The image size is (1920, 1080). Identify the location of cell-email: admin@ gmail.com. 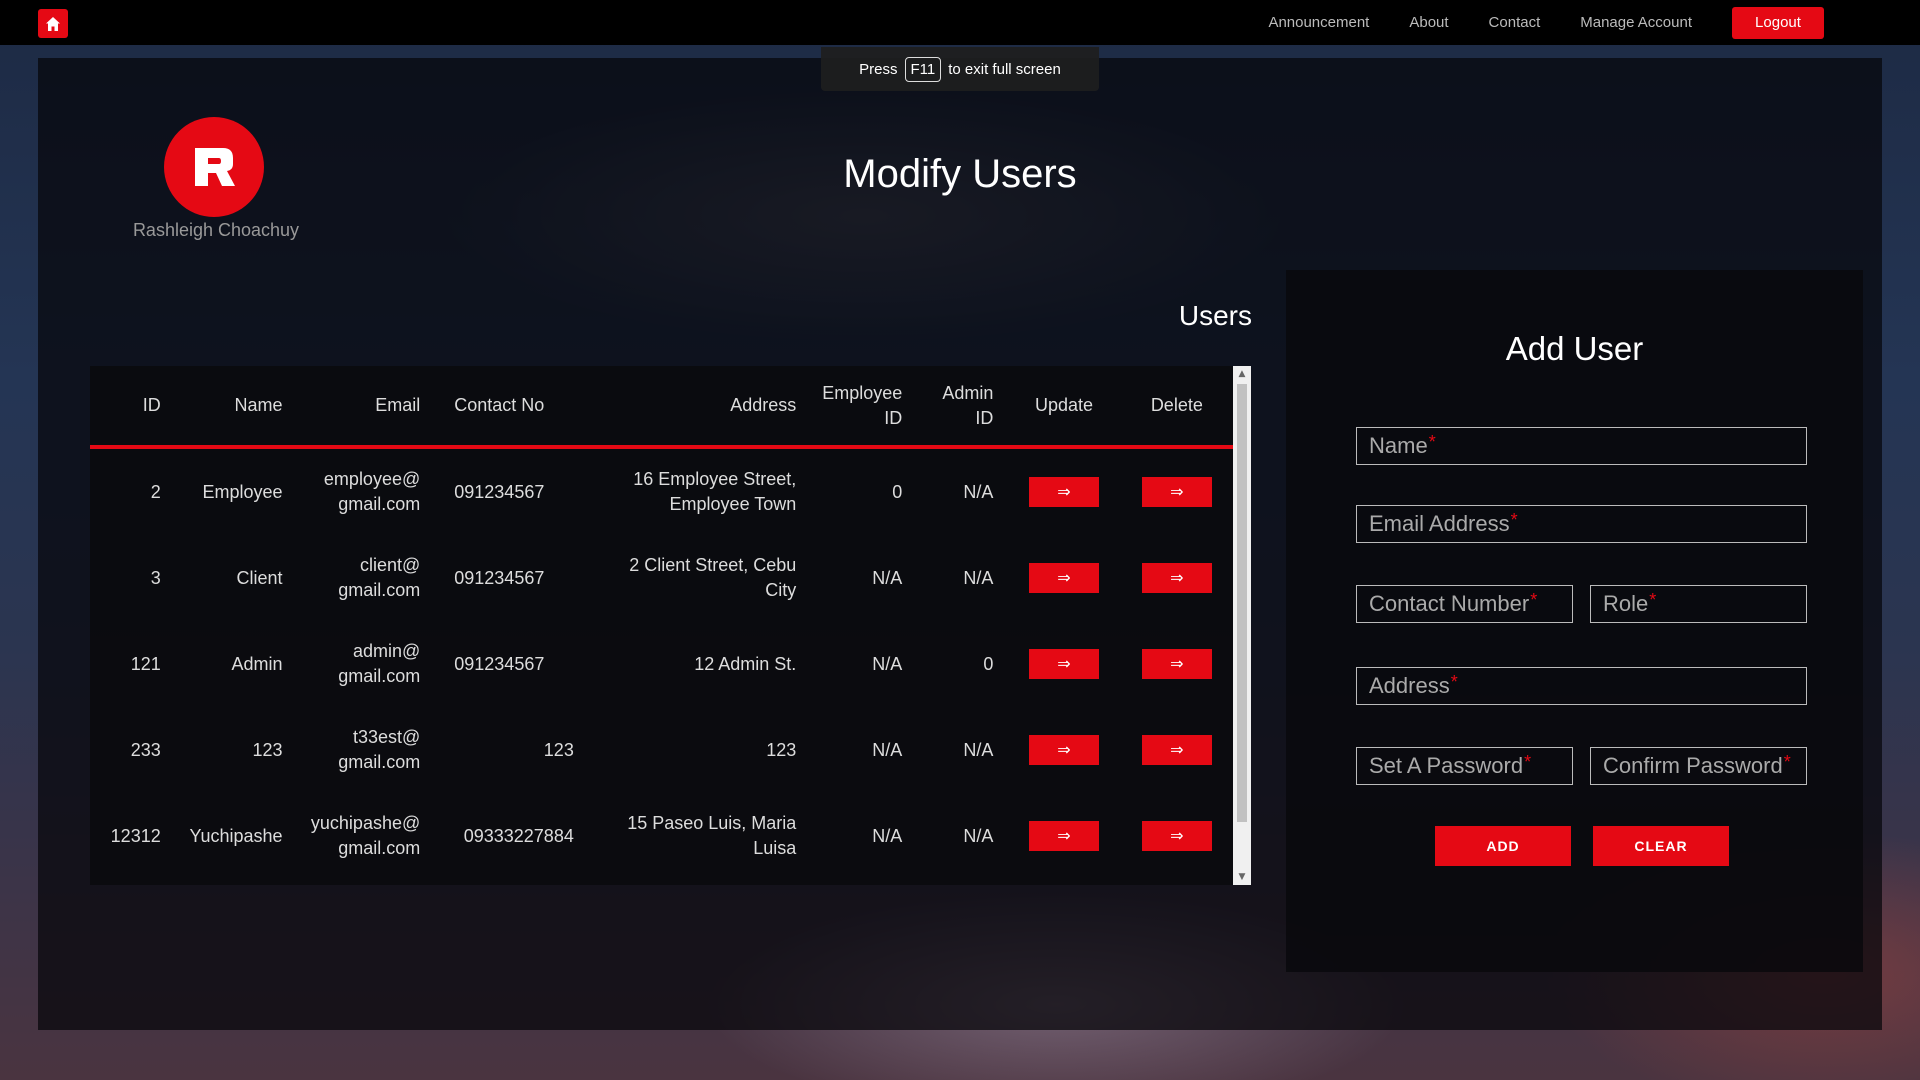
(366, 664).